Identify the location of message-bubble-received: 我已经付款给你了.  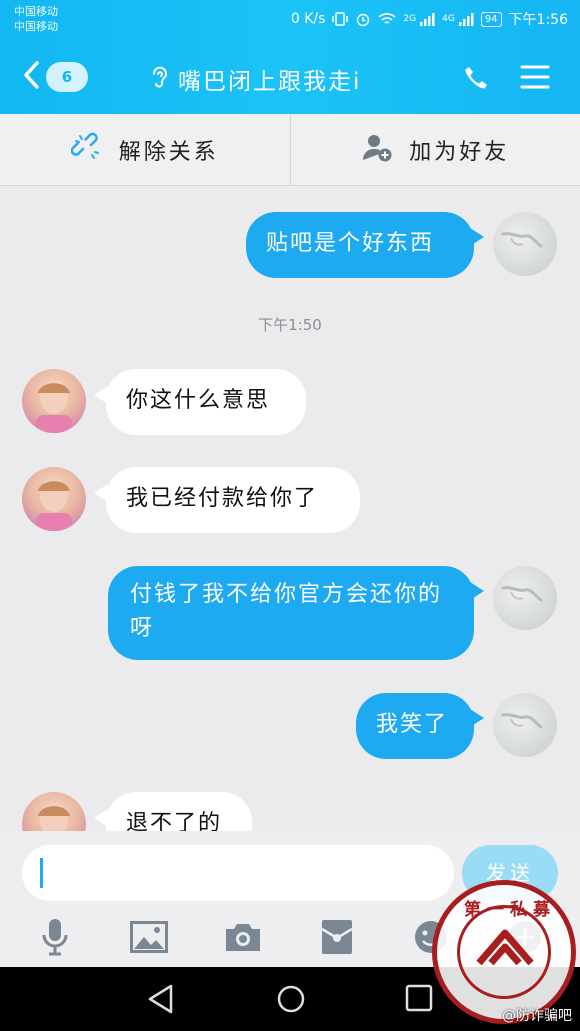
(233, 500).